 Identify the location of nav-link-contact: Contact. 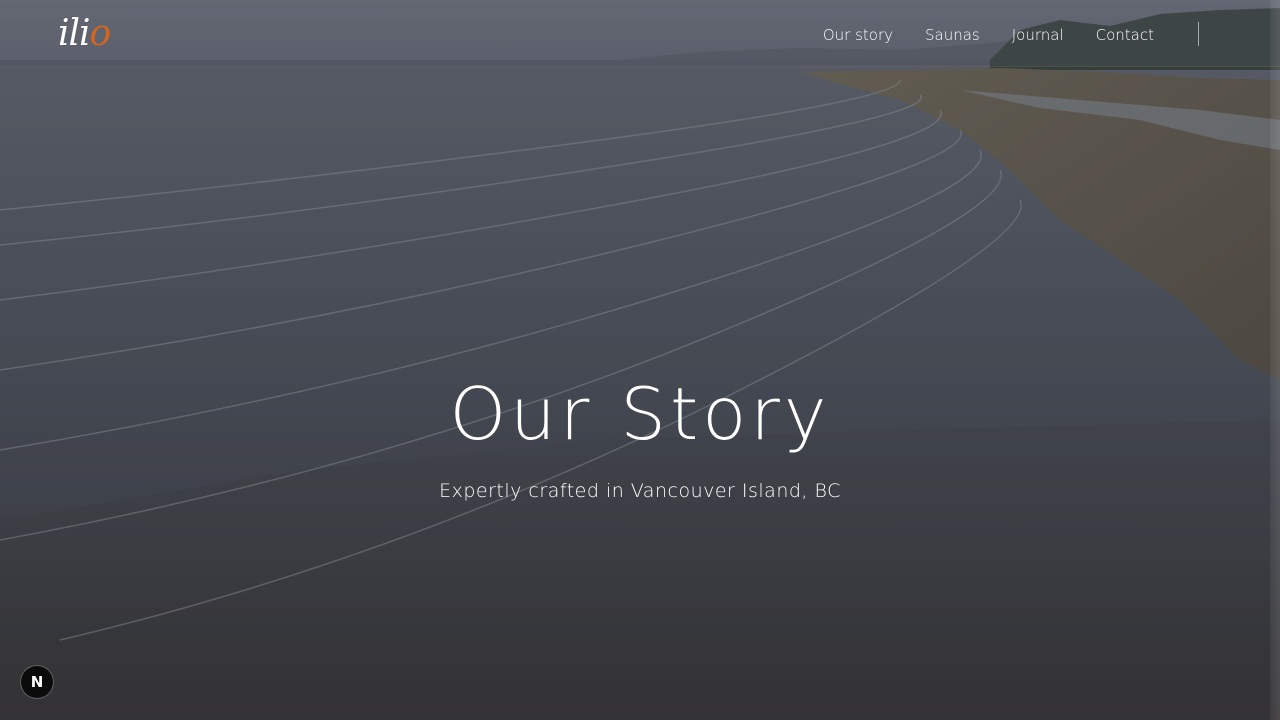
(1125, 35).